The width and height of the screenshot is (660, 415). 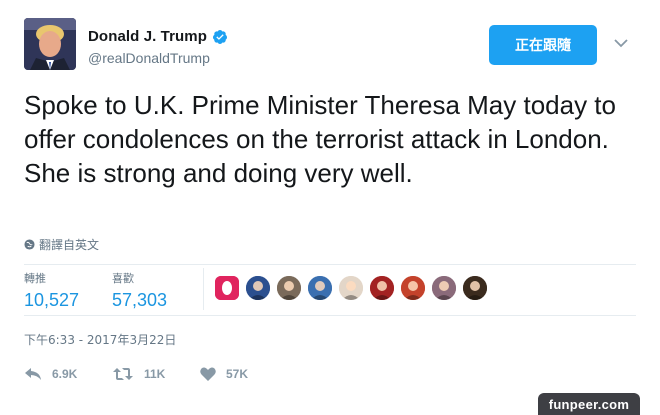 I want to click on likes-stat: 喜歡 57,303, so click(x=139, y=290).